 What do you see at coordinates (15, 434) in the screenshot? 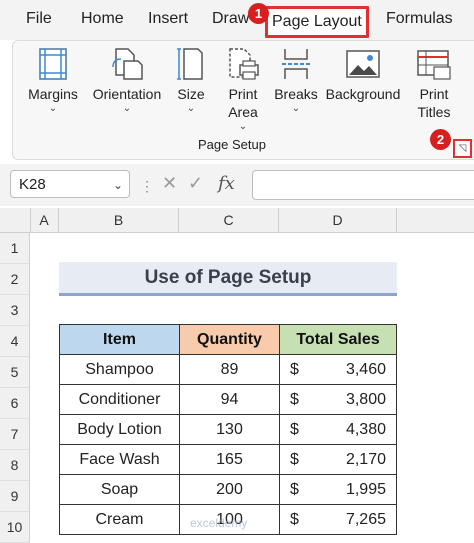
I see `row-header-7: 7` at bounding box center [15, 434].